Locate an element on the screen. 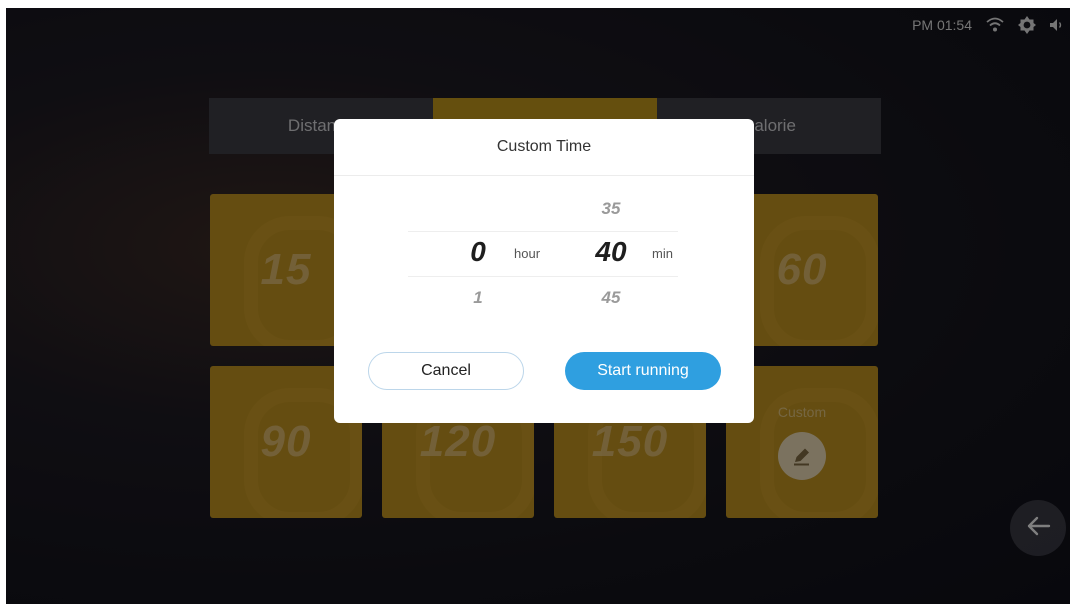 Image resolution: width=1076 pixels, height=610 pixels. min-option-below: 45 is located at coordinates (611, 298).